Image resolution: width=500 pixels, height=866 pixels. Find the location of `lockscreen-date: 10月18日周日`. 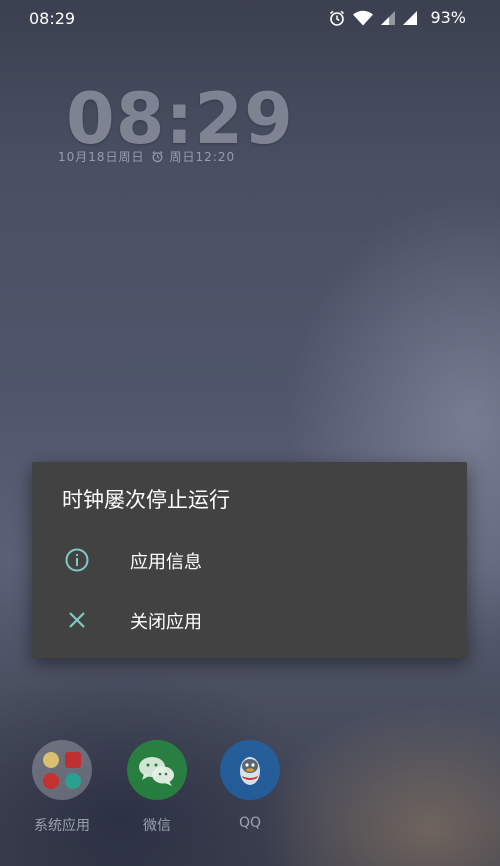

lockscreen-date: 10月18日周日 is located at coordinates (101, 157).